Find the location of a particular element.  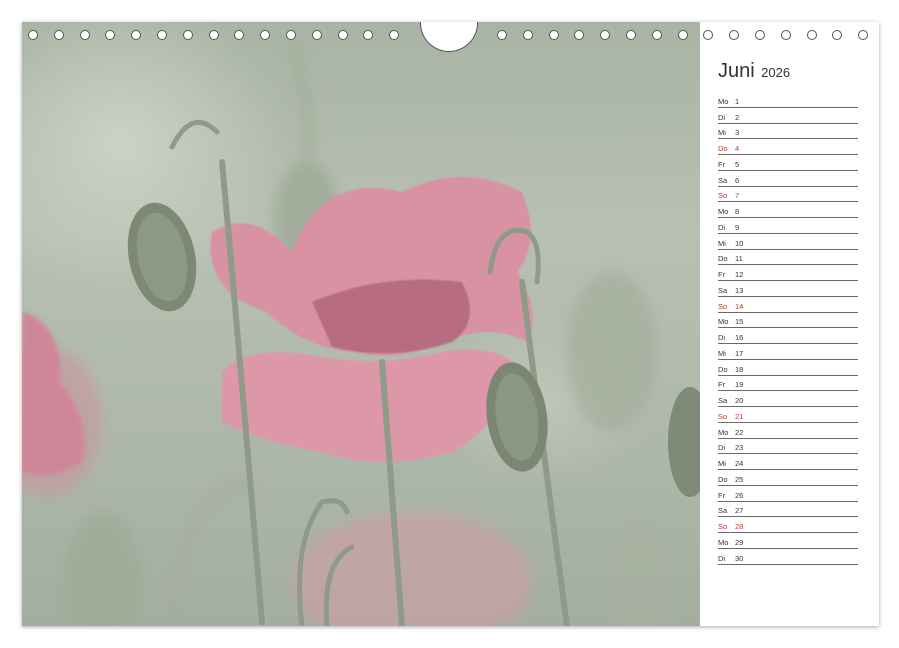

day-row: Mi 3 is located at coordinates (788, 132).